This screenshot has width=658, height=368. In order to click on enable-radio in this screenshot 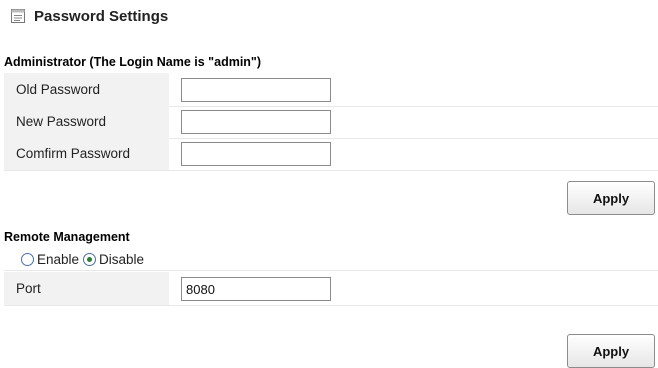, I will do `click(27, 259)`.